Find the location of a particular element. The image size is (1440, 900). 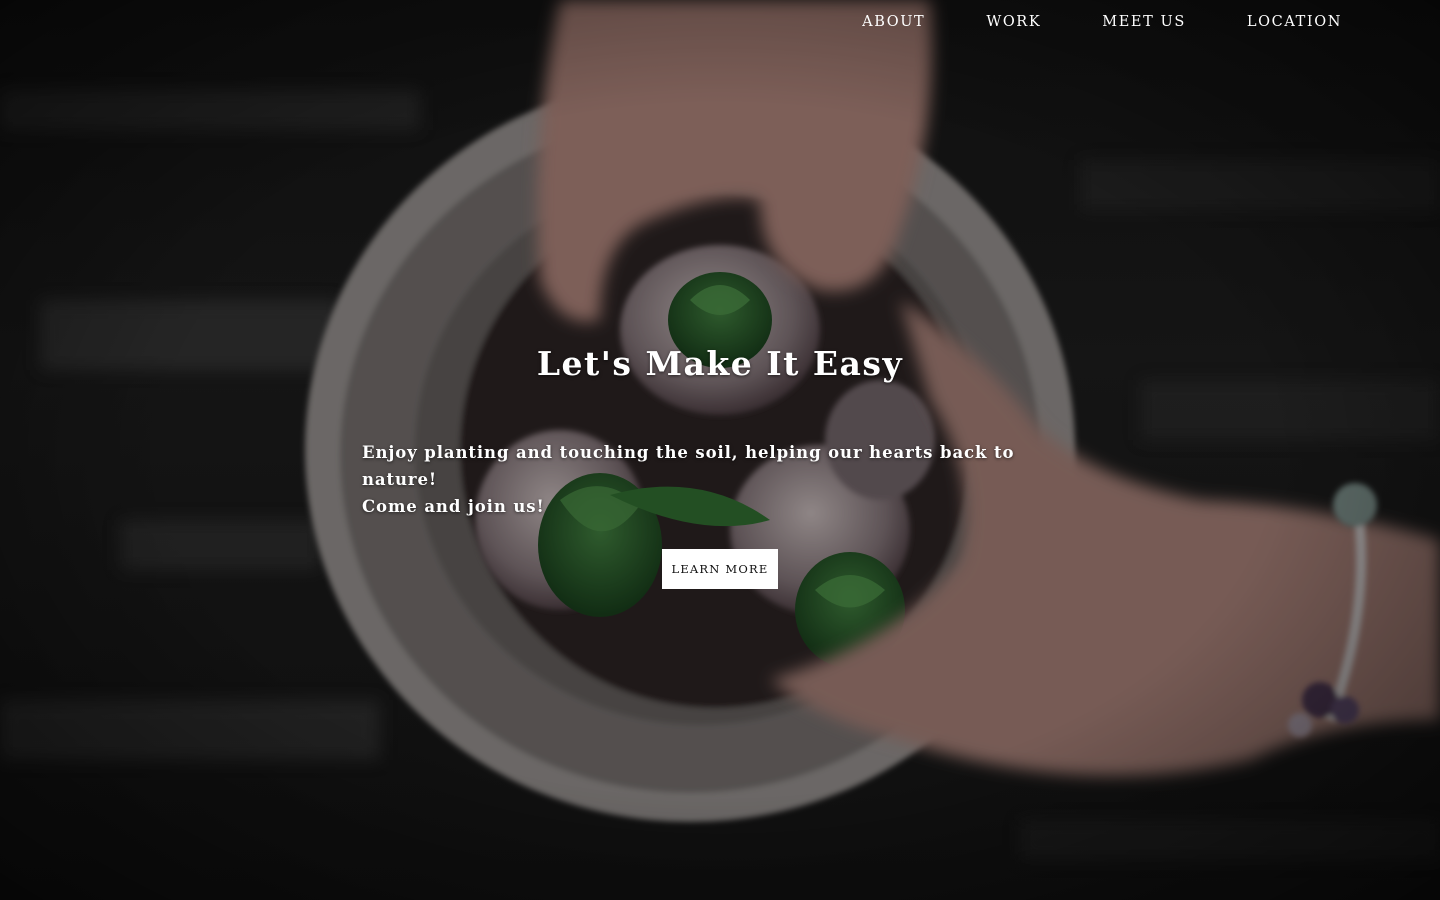

nav-about-link: ABOUT is located at coordinates (893, 22).